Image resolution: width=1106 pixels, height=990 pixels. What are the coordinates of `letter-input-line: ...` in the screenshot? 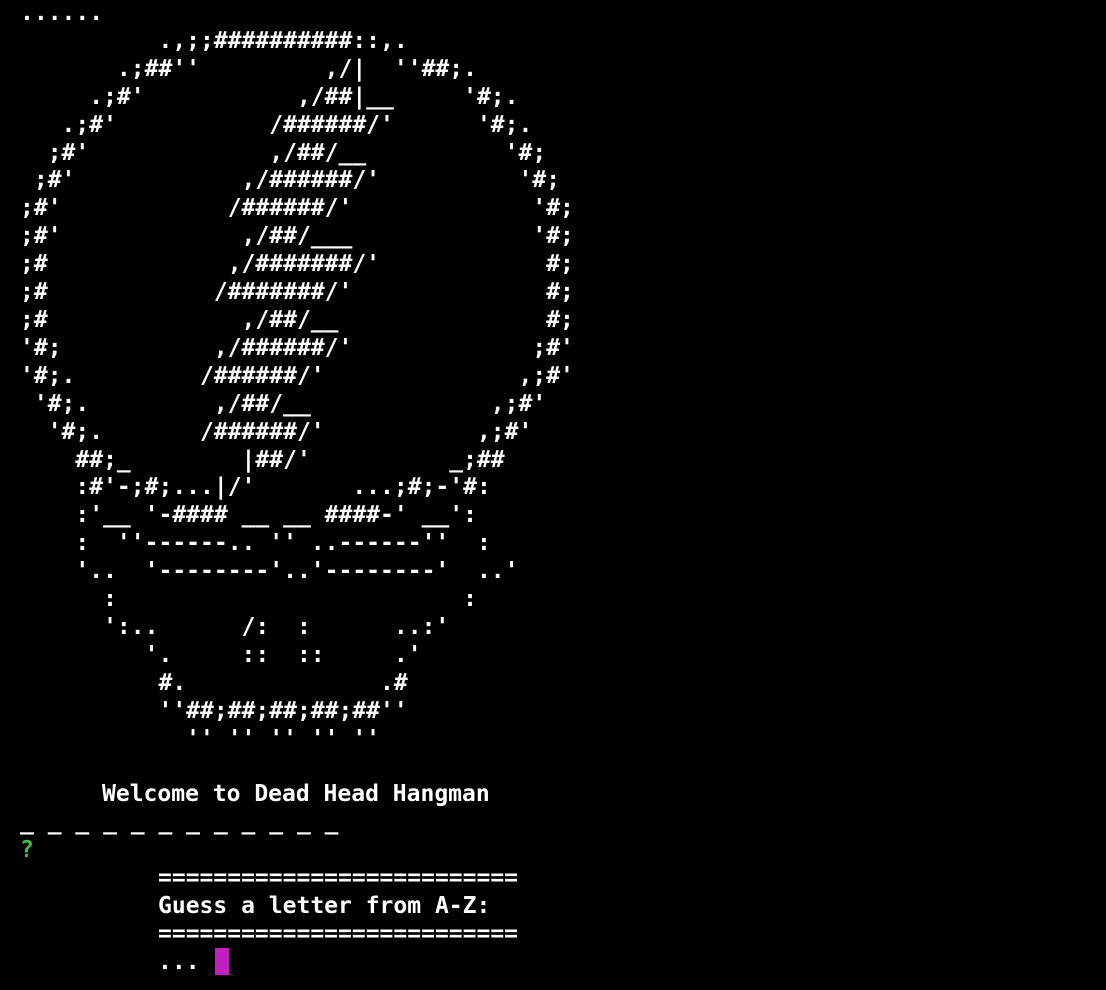 It's located at (125, 962).